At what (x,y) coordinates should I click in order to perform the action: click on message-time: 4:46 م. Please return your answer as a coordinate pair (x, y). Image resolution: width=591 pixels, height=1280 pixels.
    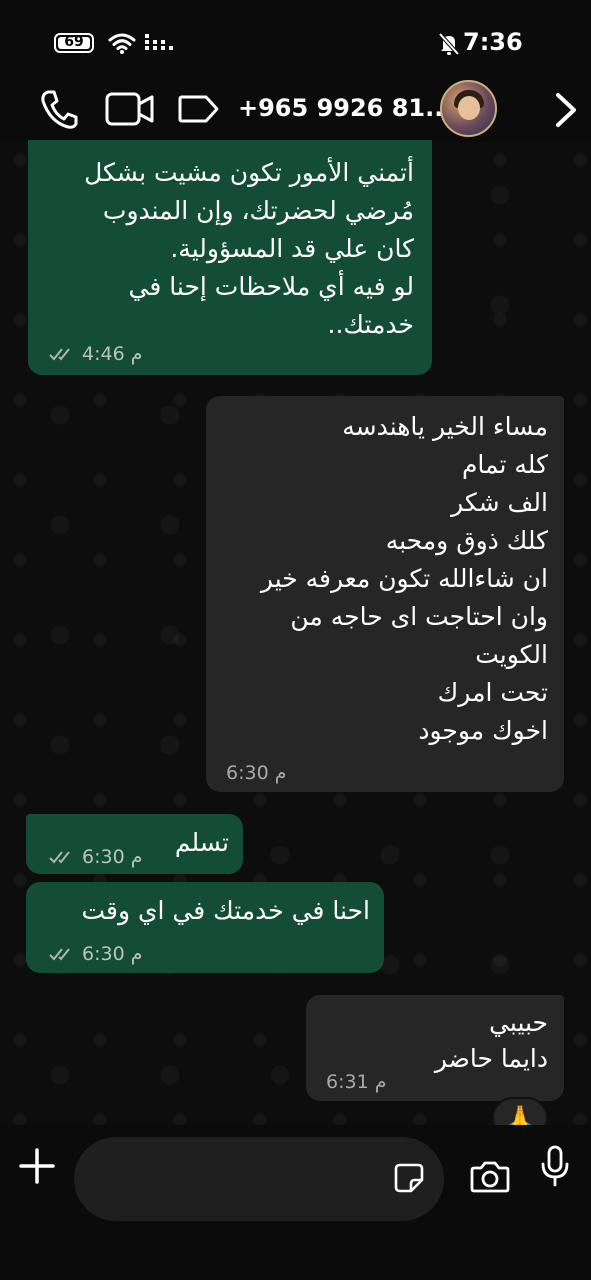
    Looking at the image, I should click on (112, 354).